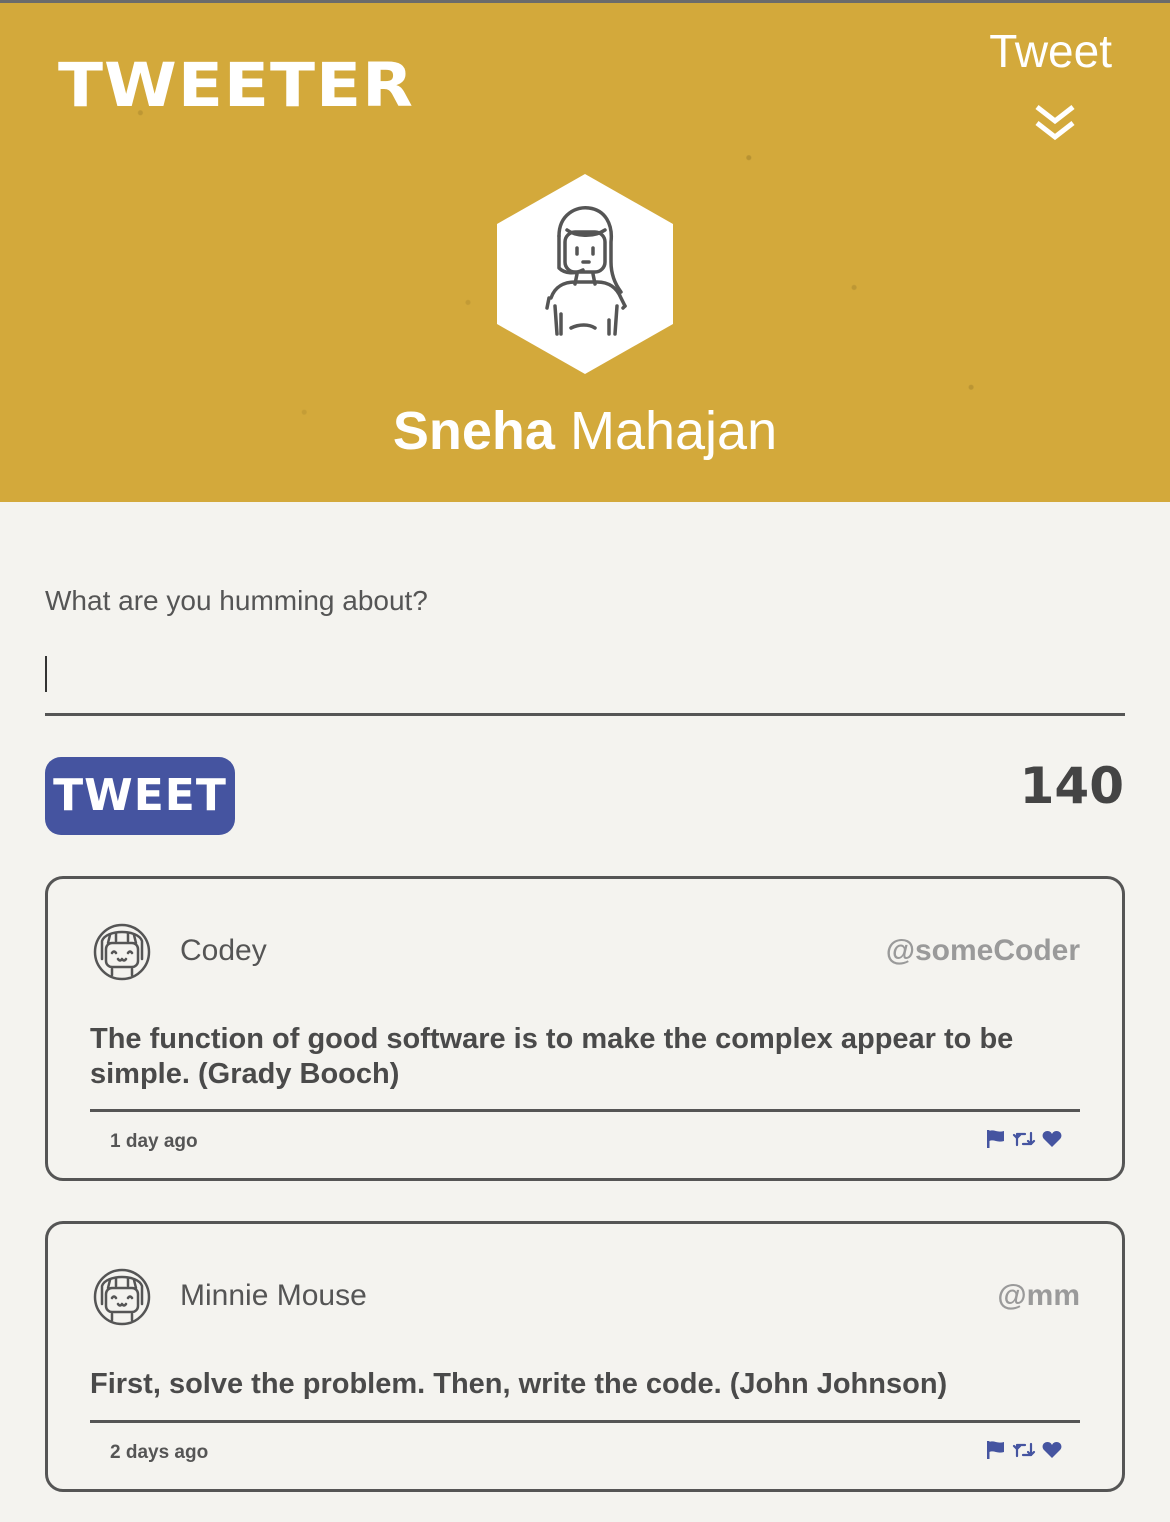  What do you see at coordinates (1038, 1296) in the screenshot?
I see `tweet-author-handle: @mm` at bounding box center [1038, 1296].